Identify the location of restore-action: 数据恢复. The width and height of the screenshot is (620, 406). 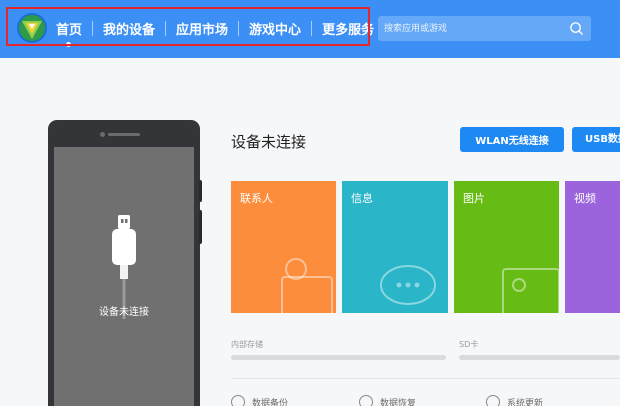
(387, 400).